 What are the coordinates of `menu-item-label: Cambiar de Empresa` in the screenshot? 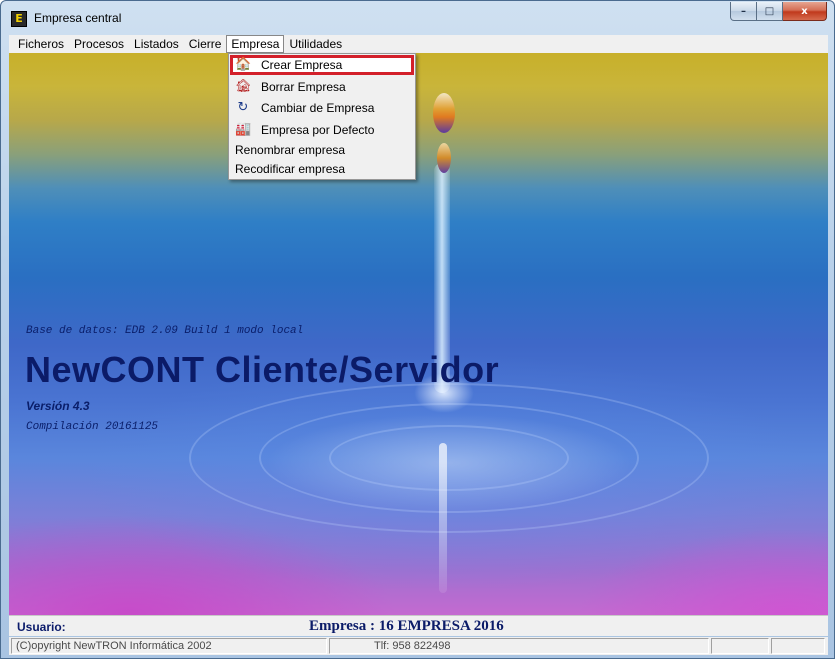 It's located at (318, 108).